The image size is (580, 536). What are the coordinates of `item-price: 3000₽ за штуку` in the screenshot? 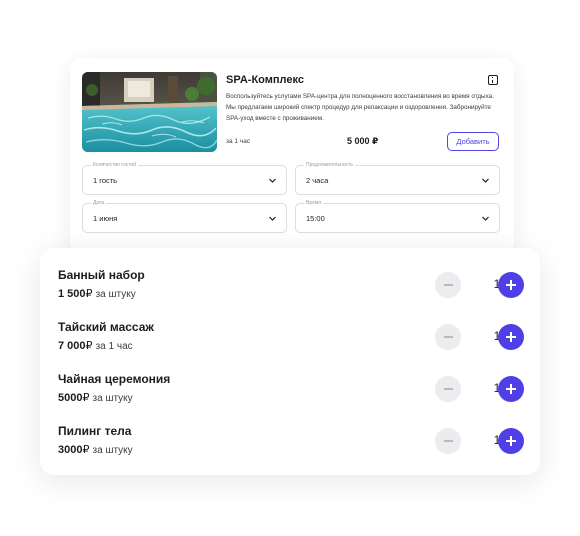 It's located at (95, 449).